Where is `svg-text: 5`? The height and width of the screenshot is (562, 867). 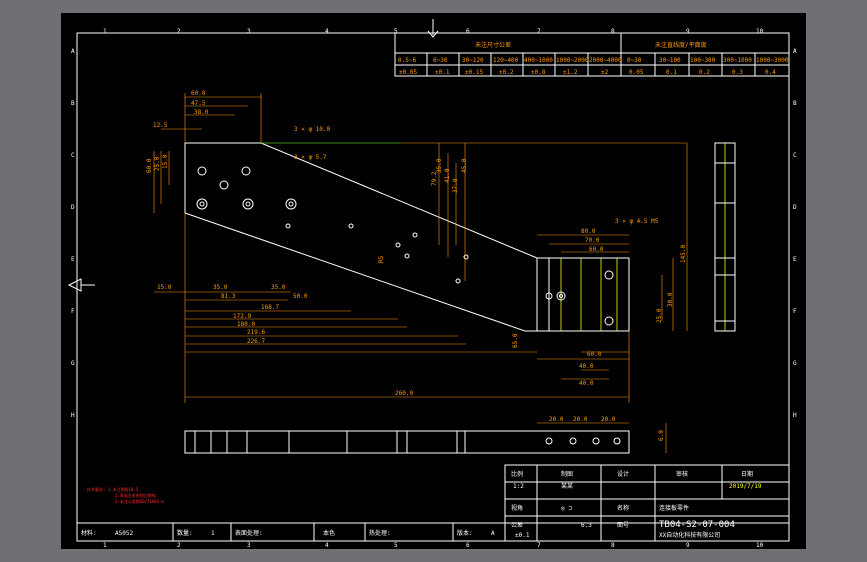
svg-text: 5 is located at coordinates (396, 545).